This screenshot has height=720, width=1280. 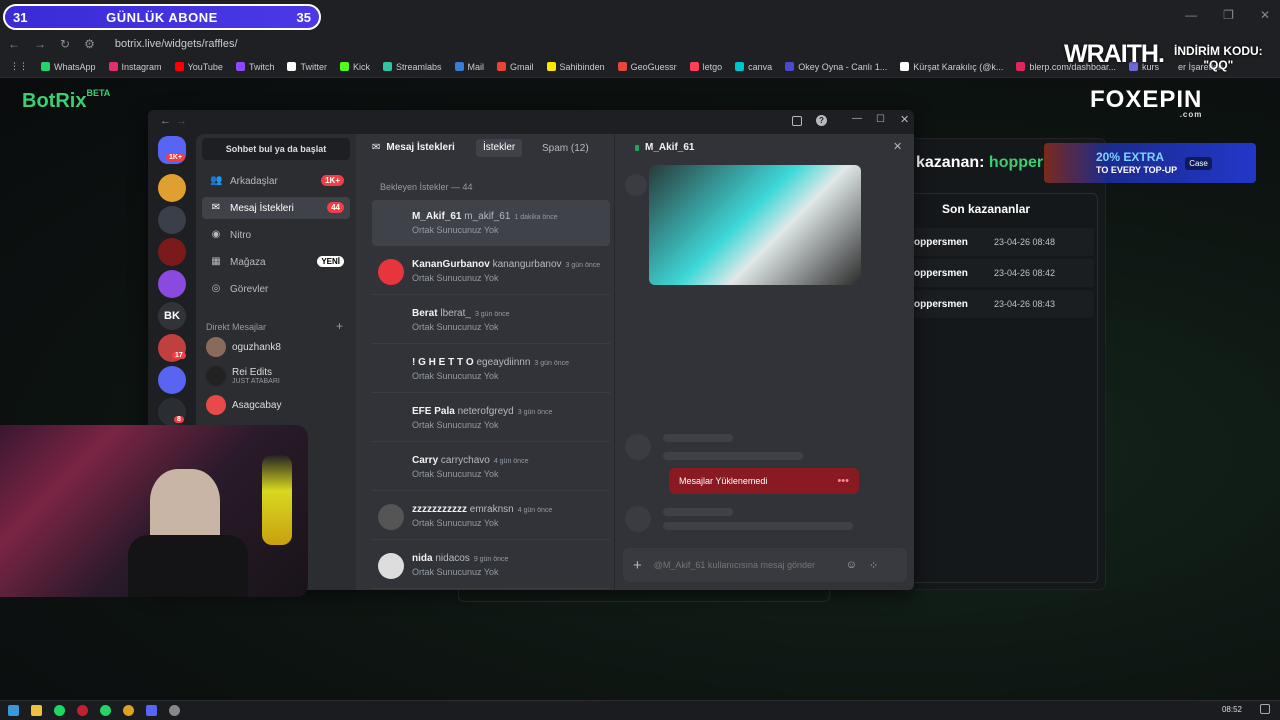 I want to click on nav-item: ◉ Nitro, so click(x=276, y=235).